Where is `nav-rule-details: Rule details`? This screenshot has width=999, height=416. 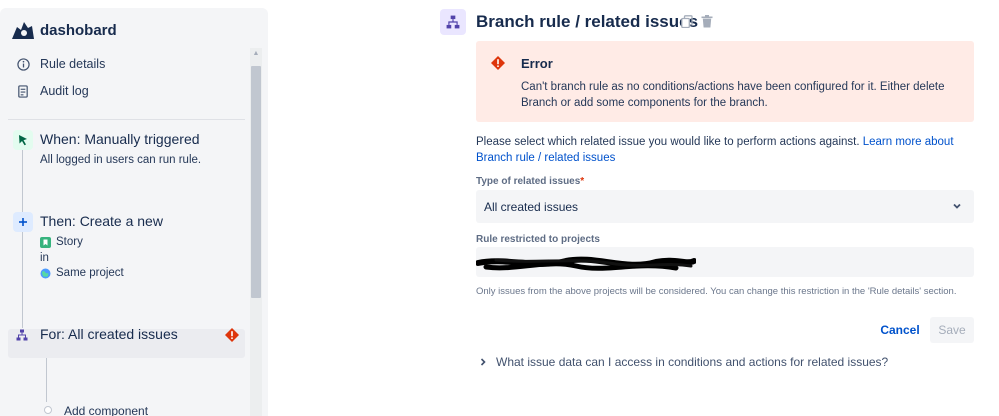
nav-rule-details: Rule details is located at coordinates (60, 64).